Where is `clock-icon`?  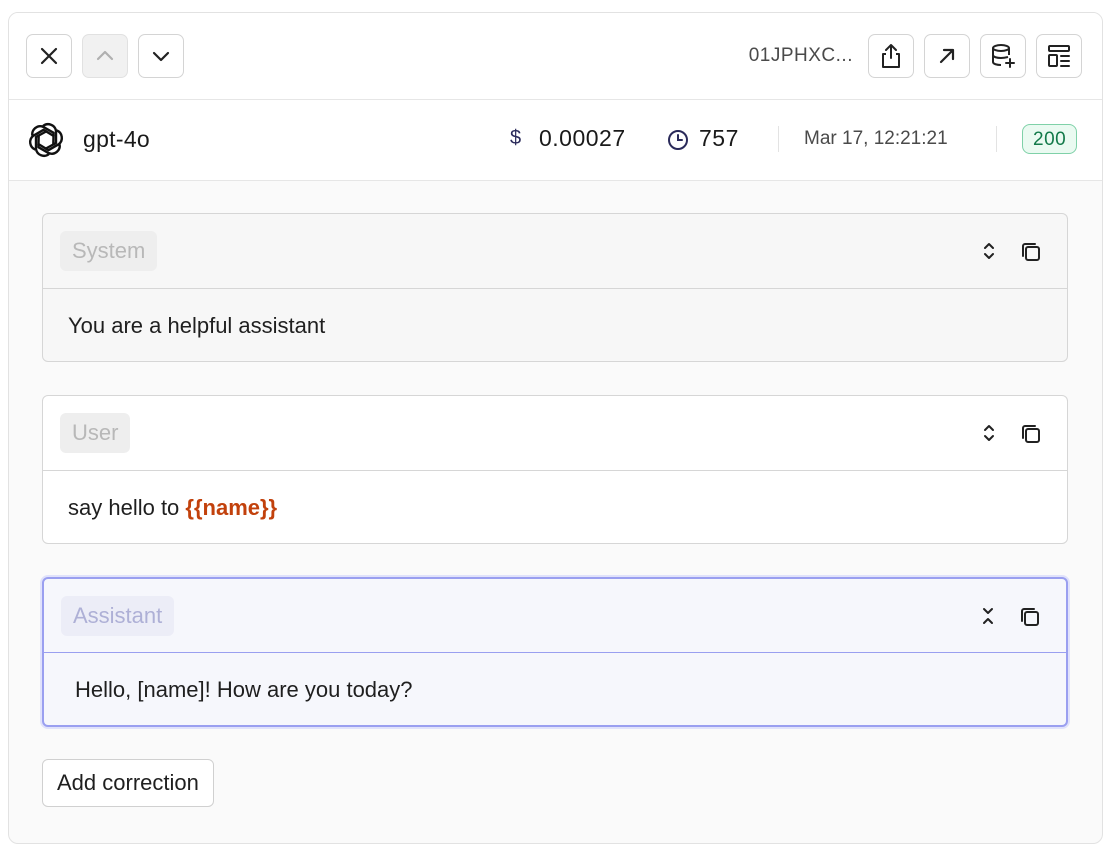 clock-icon is located at coordinates (678, 140).